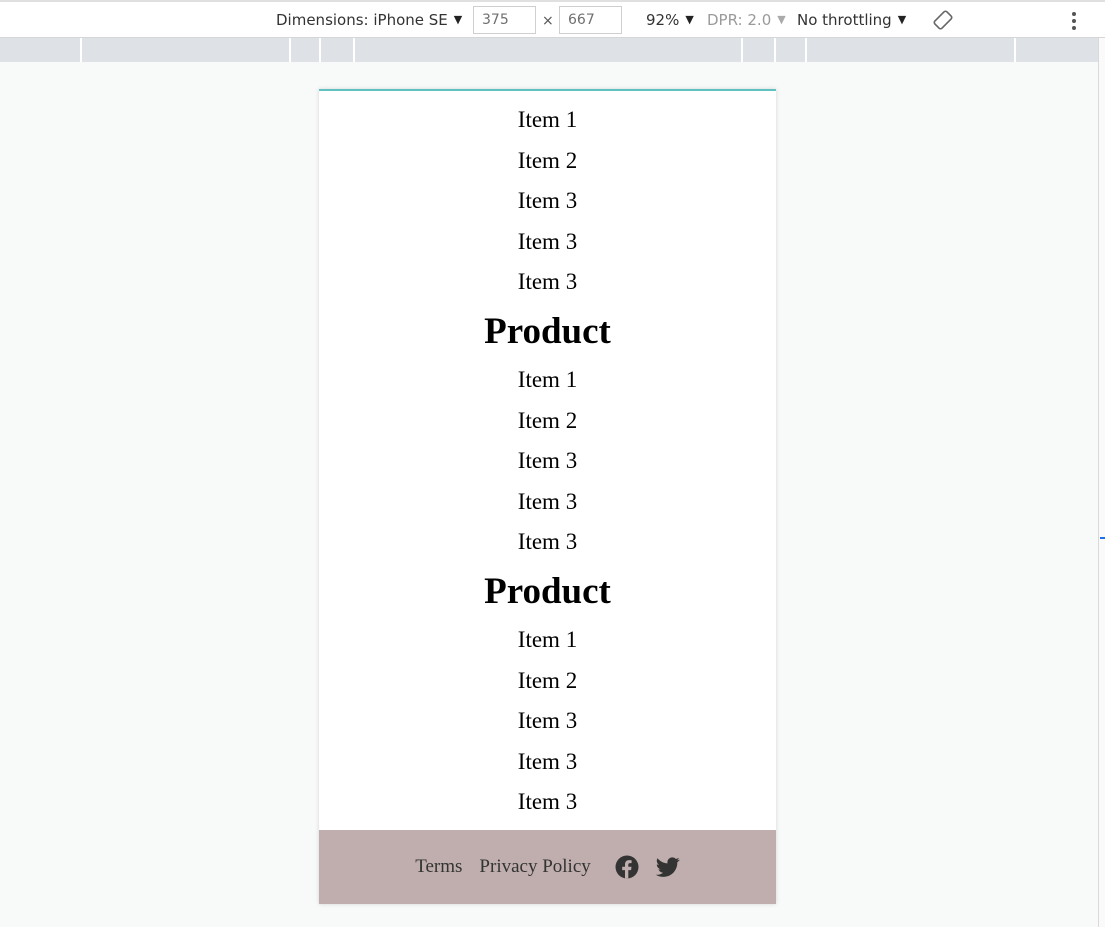 The image size is (1105, 927). Describe the element at coordinates (739, 20) in the screenshot. I see `dpr-label: DPR: 2.0` at that location.